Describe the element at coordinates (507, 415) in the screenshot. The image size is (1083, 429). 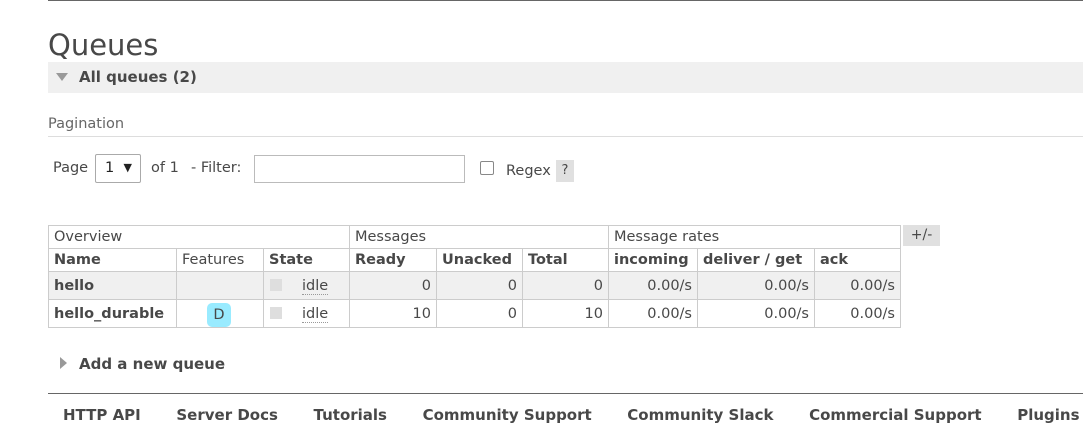
I see `footer-link-community-support: Community Support` at that location.